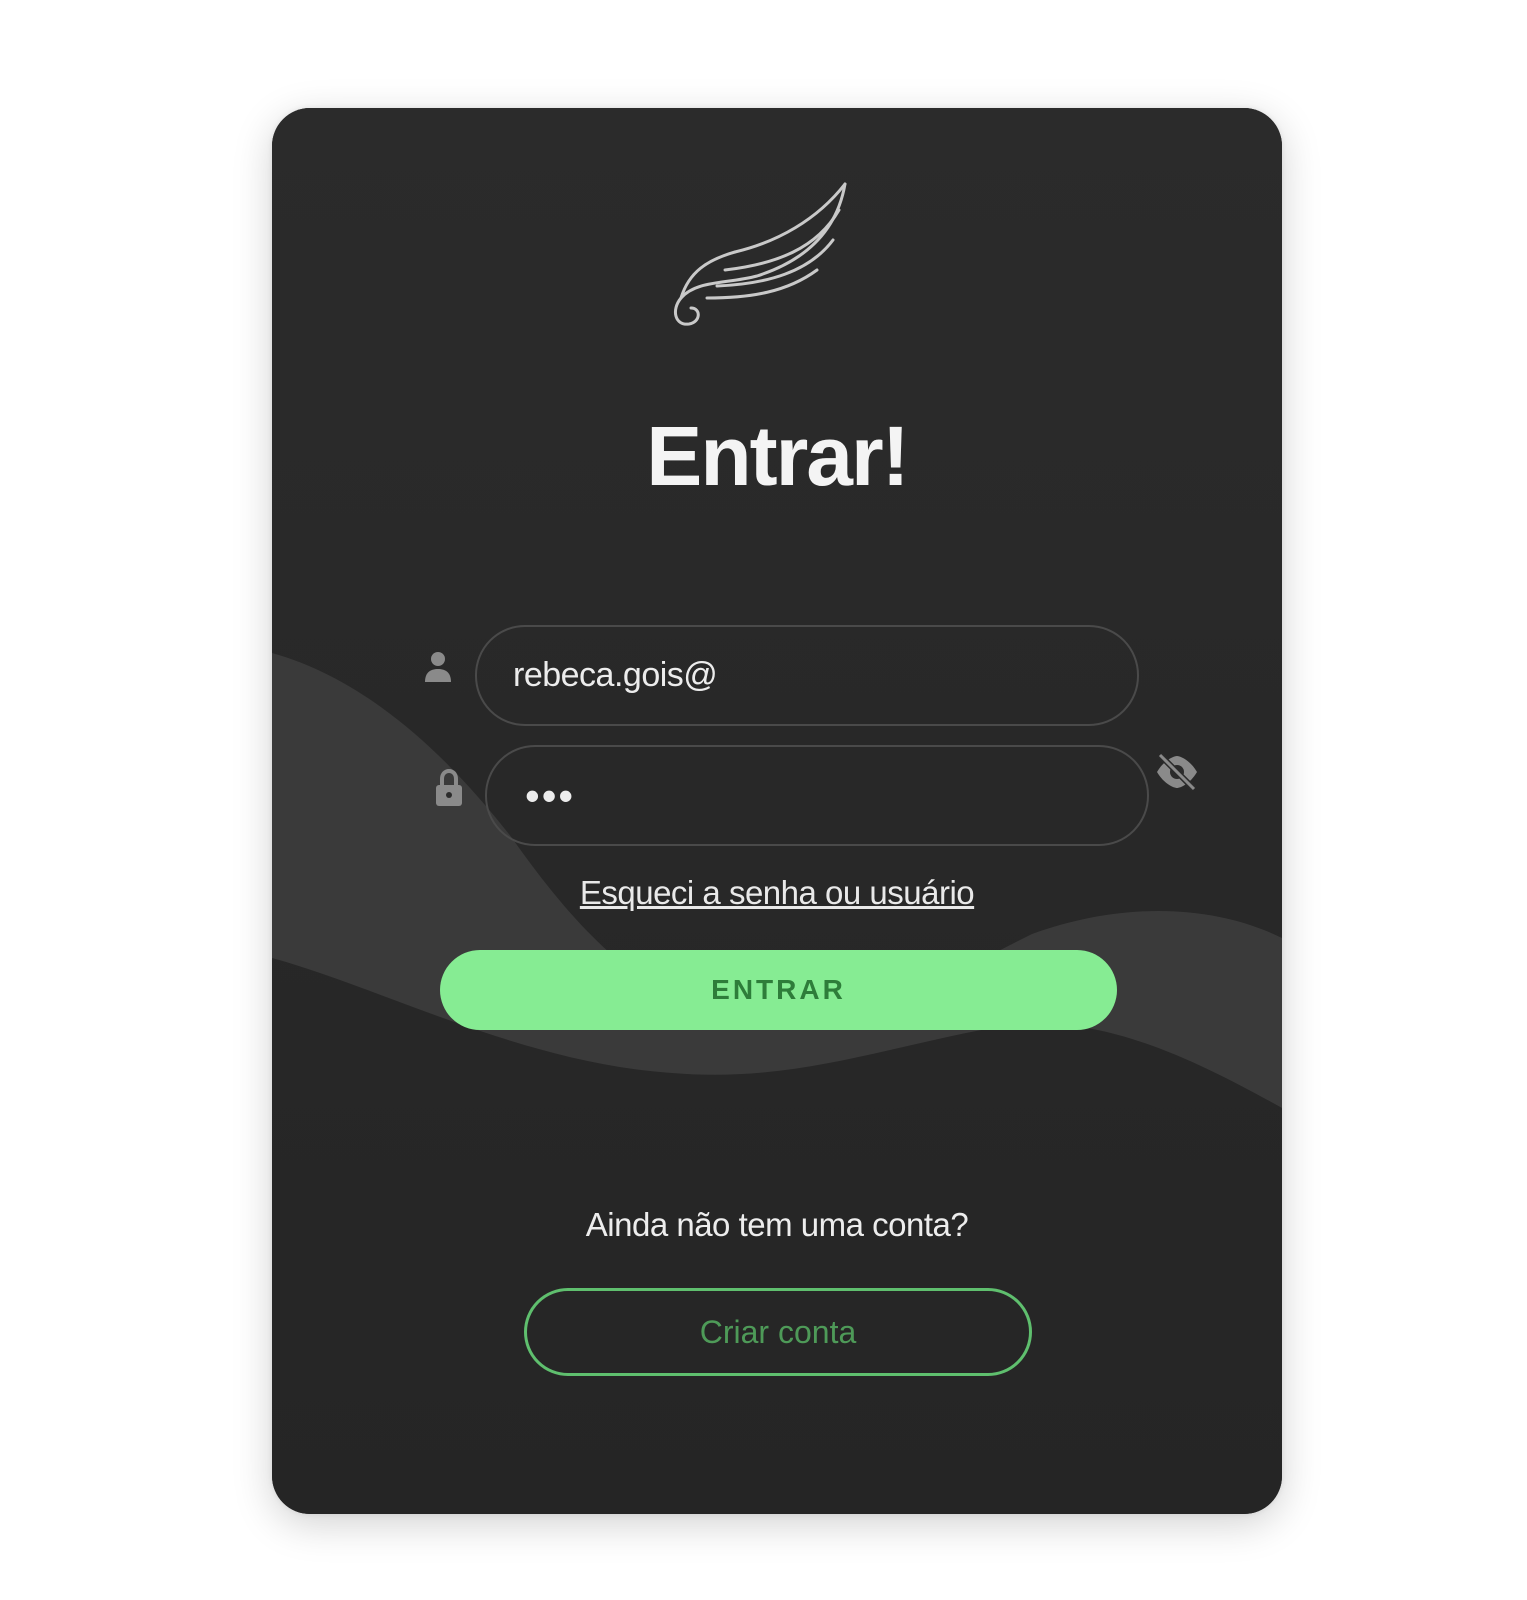  What do you see at coordinates (777, 456) in the screenshot?
I see `page-title: Entrar!` at bounding box center [777, 456].